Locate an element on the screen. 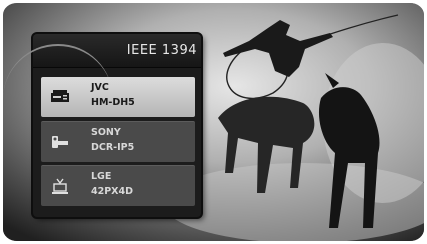 The width and height of the screenshot is (427, 244). panel-title: IEEE 1394 is located at coordinates (161, 50).